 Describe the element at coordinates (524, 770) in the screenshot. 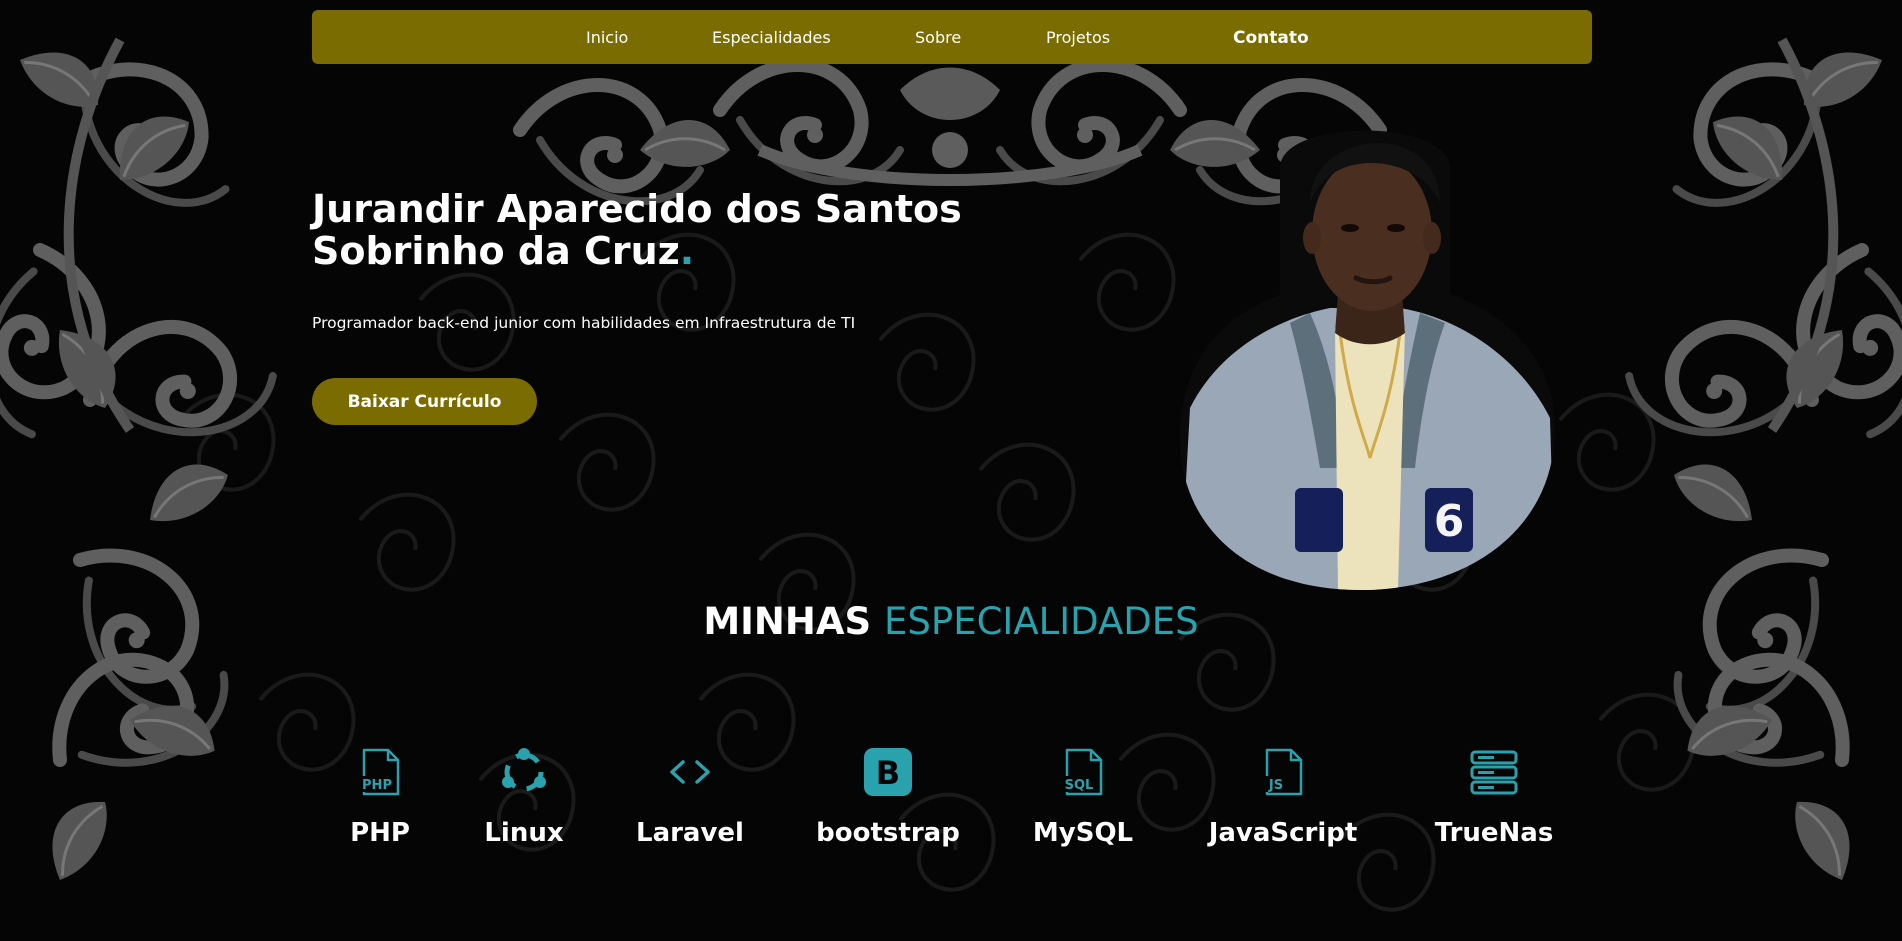

I see `ubuntu-icon` at that location.